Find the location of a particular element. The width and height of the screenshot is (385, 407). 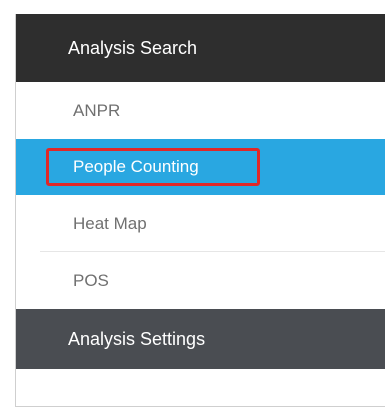

analysis-settings-header-label: Analysis Settings is located at coordinates (137, 338).